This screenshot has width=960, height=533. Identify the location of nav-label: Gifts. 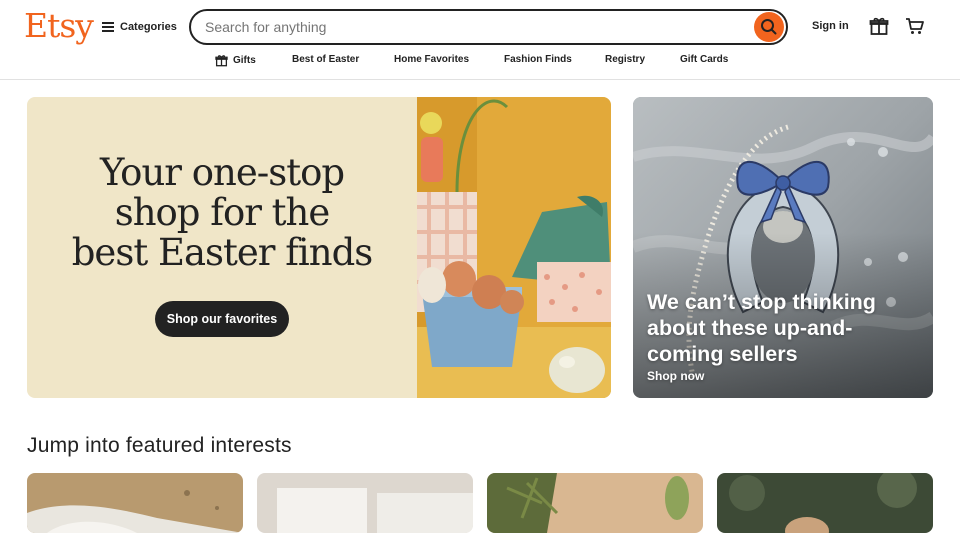
(244, 60).